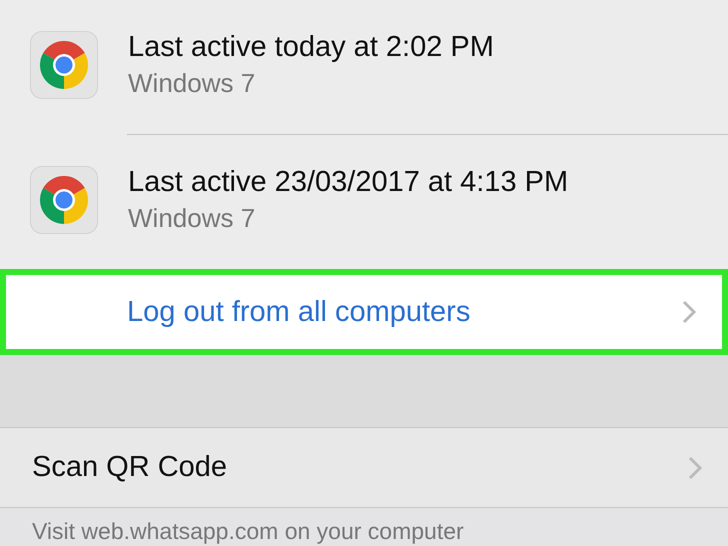 This screenshot has height=546, width=728. I want to click on scan-qr-button: Scan QR Code, so click(364, 468).